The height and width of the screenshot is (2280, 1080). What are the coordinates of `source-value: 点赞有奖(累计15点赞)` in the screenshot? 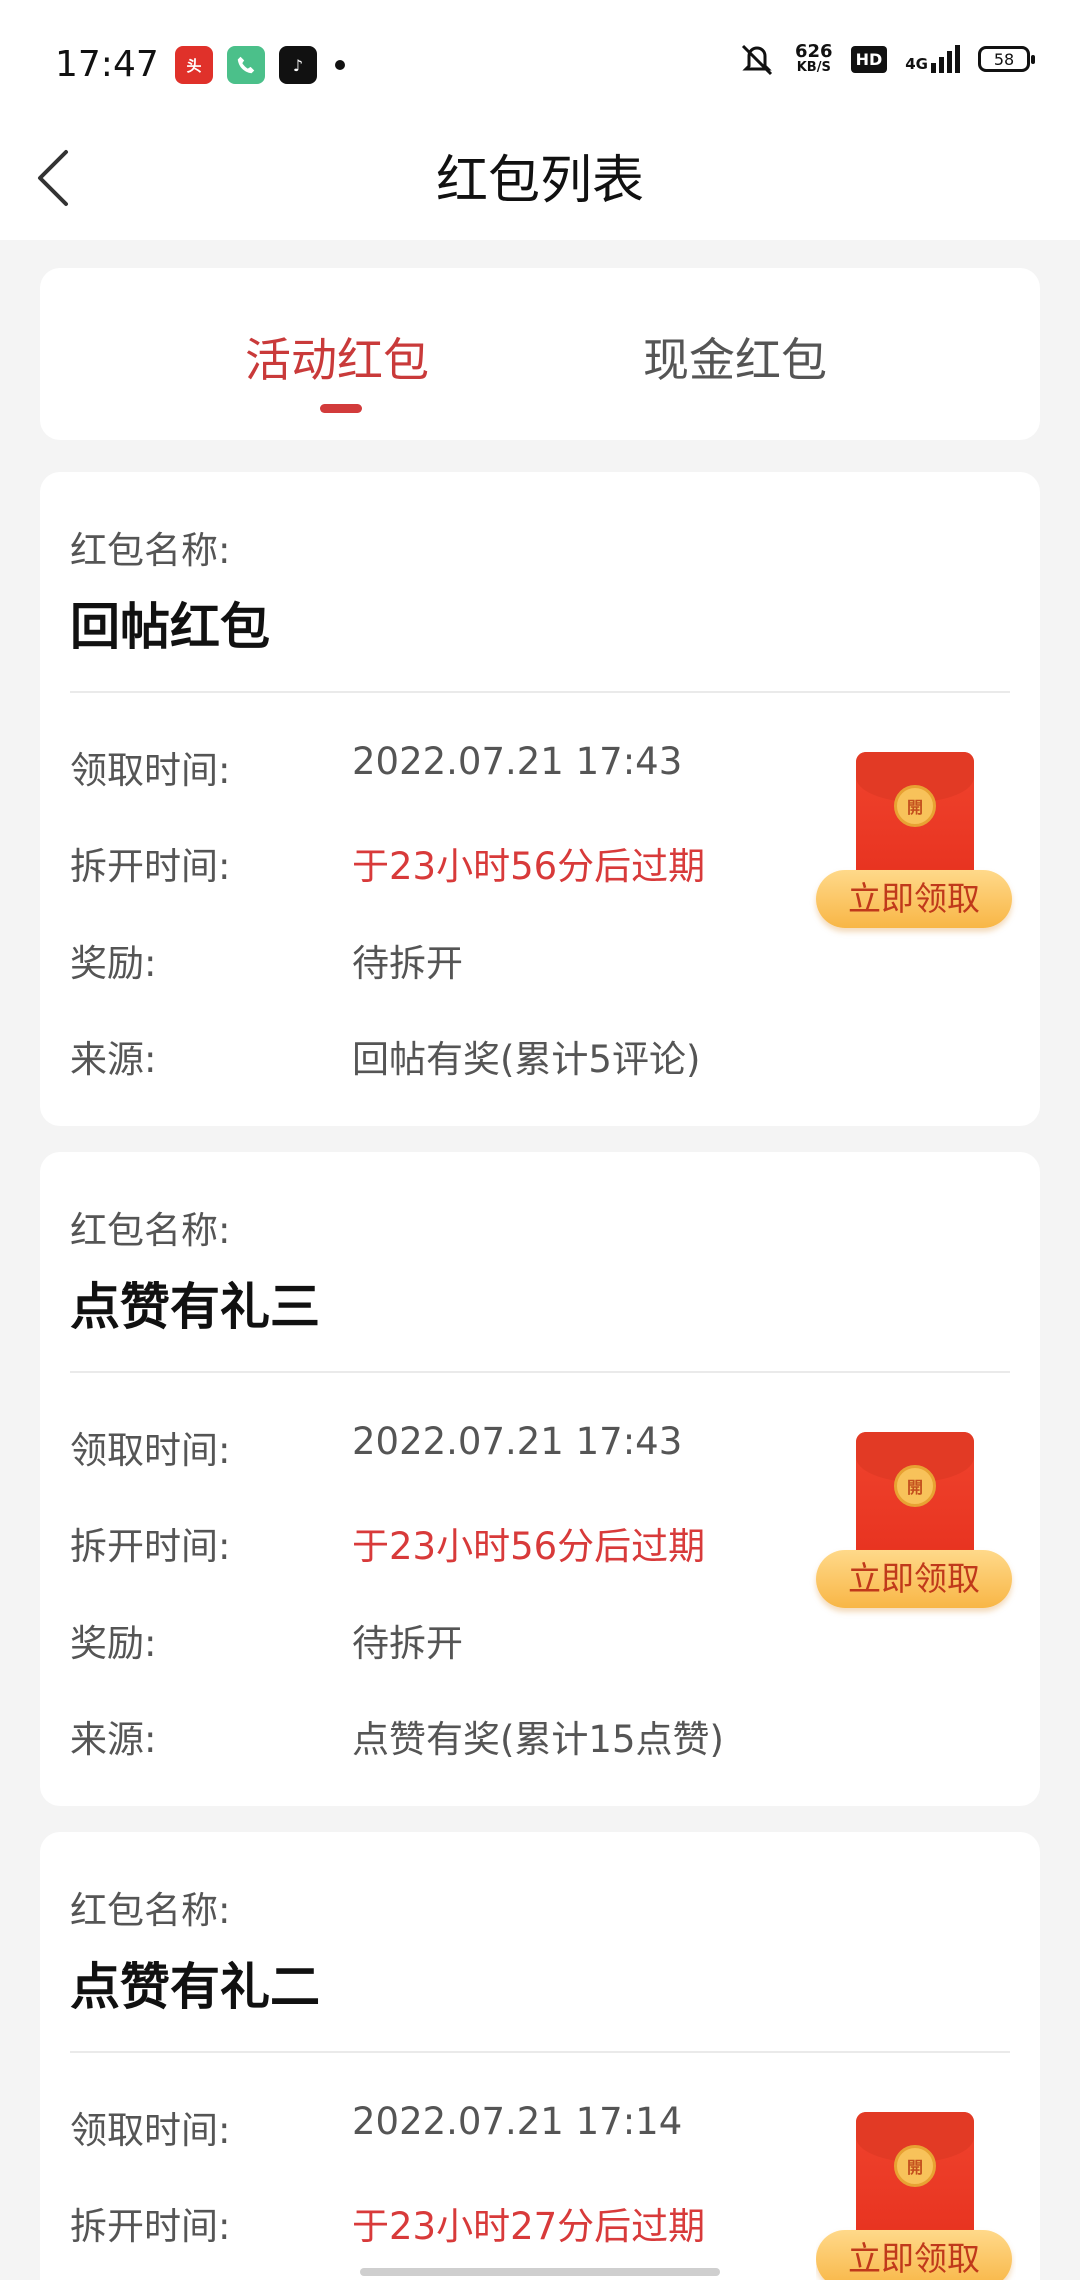 It's located at (538, 1739).